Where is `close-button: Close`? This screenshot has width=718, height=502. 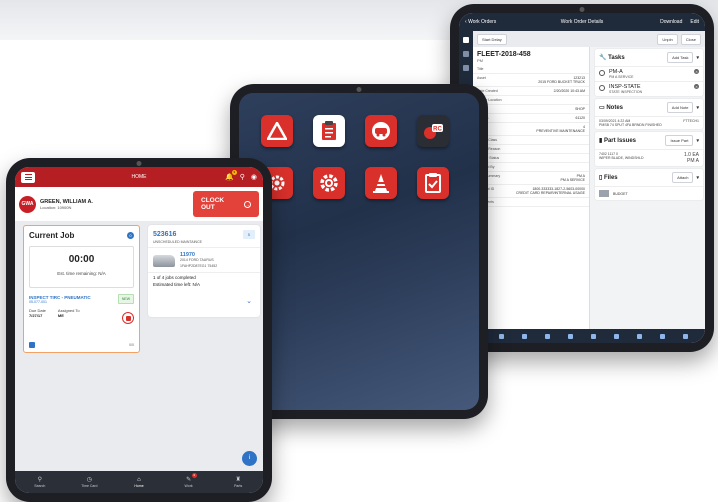 close-button: Close is located at coordinates (690, 39).